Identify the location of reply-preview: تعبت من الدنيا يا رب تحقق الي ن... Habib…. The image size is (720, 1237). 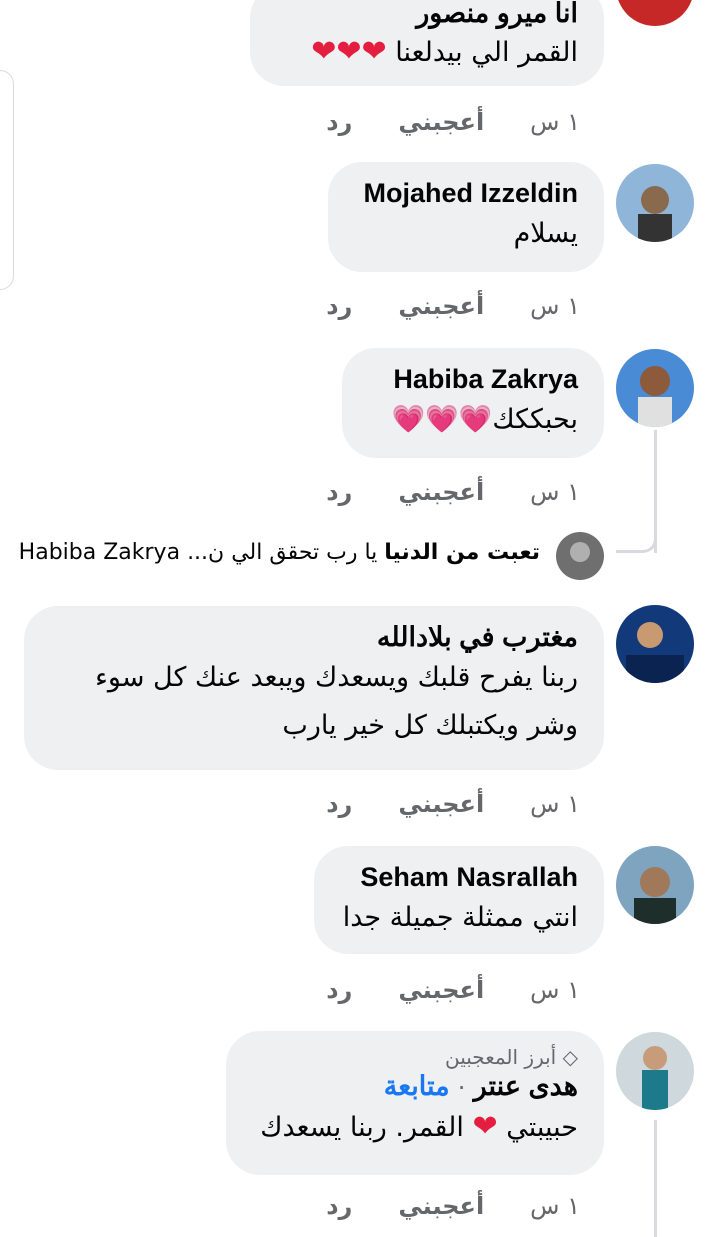
(360, 555).